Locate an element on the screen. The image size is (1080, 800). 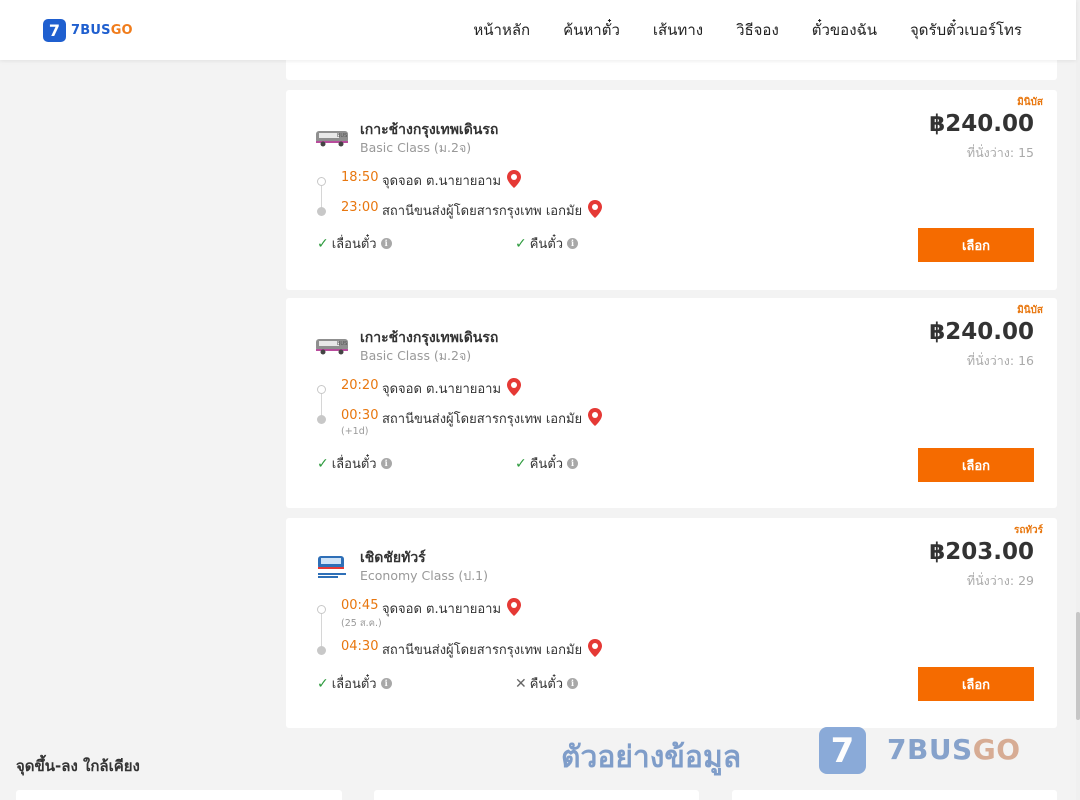
nav-ticket-pickup: จุดรับตั๋วเบอร์โทร is located at coordinates (966, 30).